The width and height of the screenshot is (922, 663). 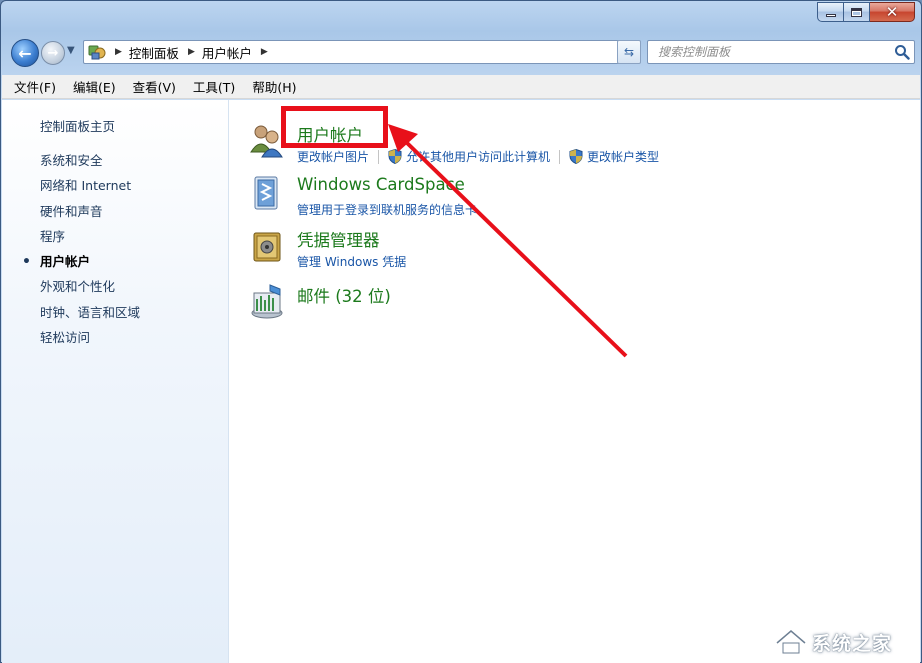 What do you see at coordinates (71, 160) in the screenshot?
I see `sidebar-item-label: 系统和安全` at bounding box center [71, 160].